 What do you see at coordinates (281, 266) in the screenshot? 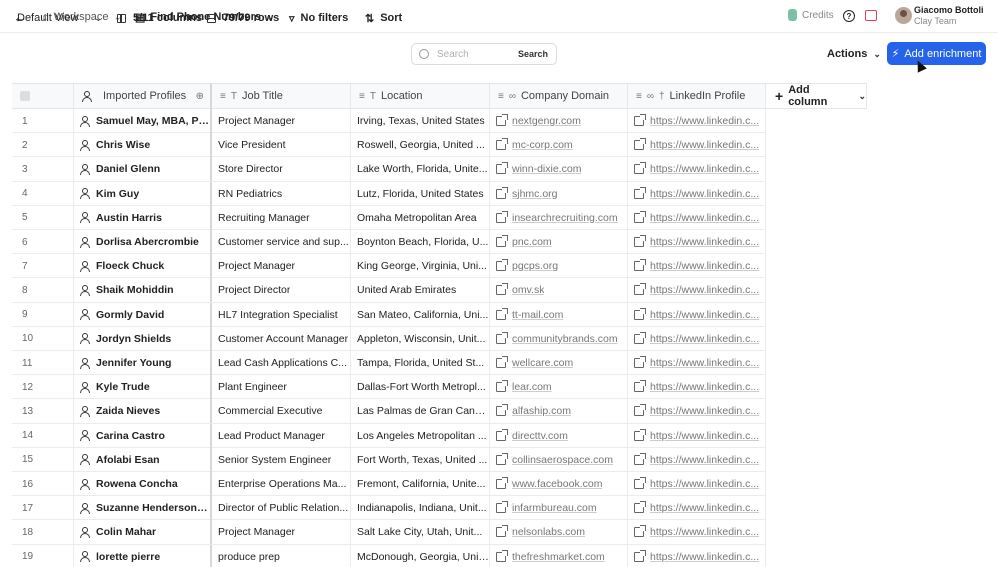
I see `cell-job-title: Project Manager` at bounding box center [281, 266].